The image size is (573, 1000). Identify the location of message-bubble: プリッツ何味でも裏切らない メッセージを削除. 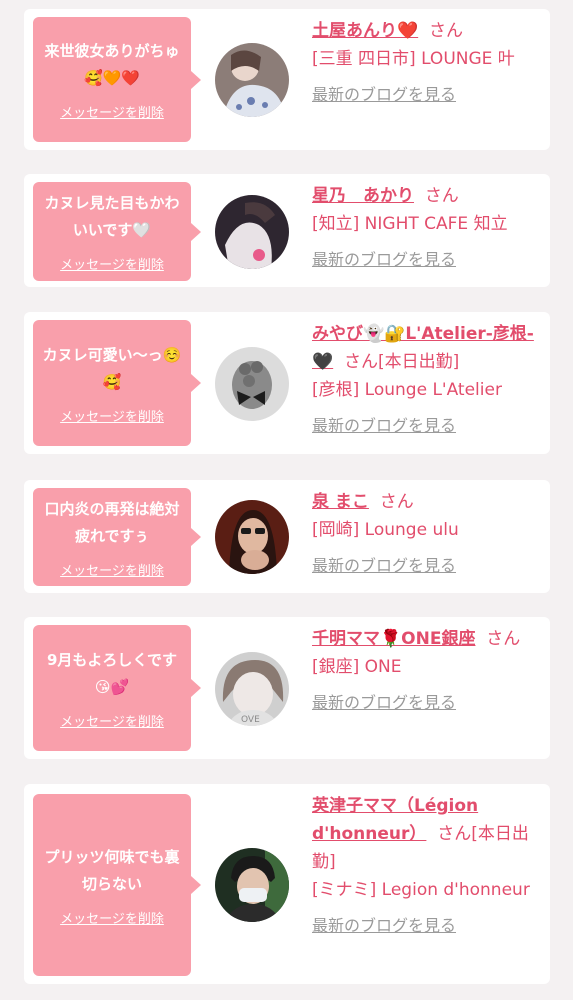
(117, 885).